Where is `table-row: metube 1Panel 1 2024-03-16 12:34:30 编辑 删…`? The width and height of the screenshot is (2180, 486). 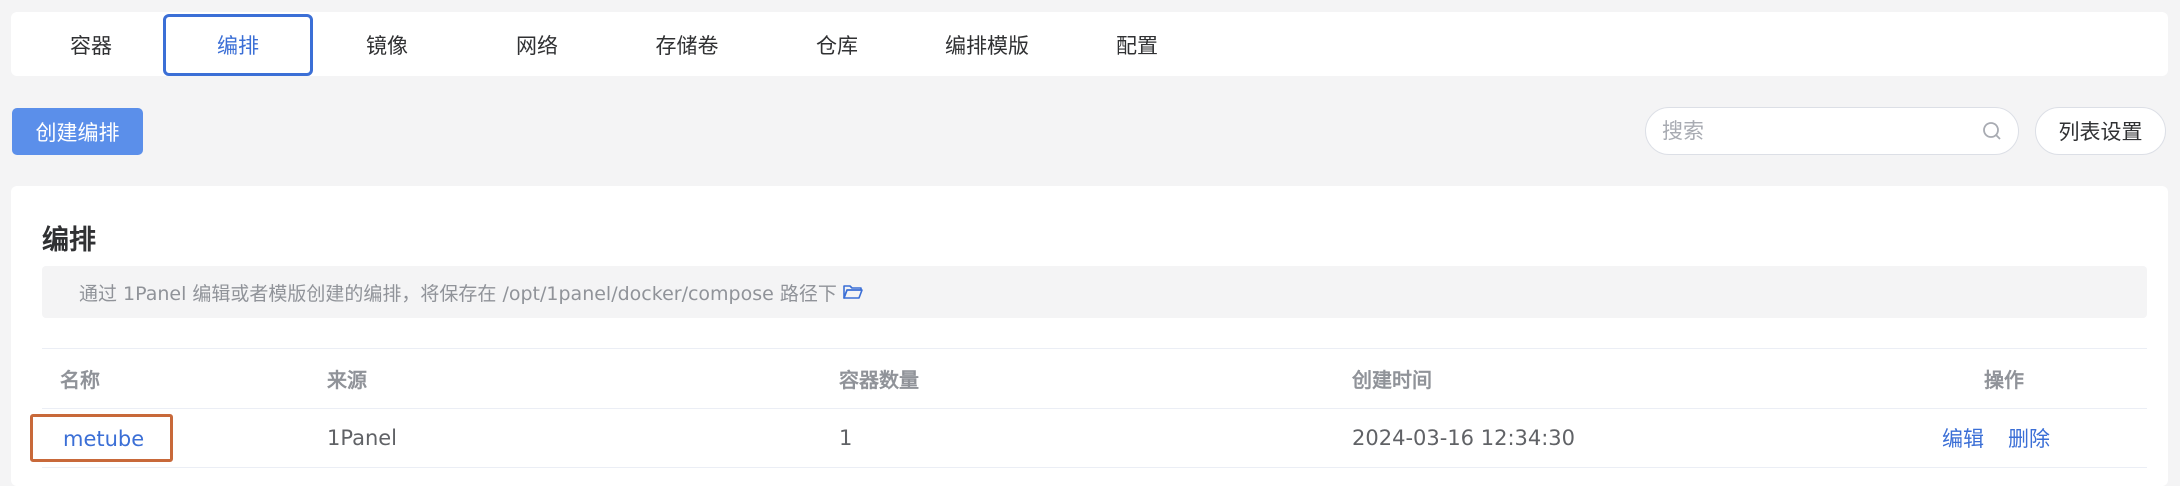
table-row: metube 1Panel 1 2024-03-16 12:34:30 编辑 删… is located at coordinates (1088, 438).